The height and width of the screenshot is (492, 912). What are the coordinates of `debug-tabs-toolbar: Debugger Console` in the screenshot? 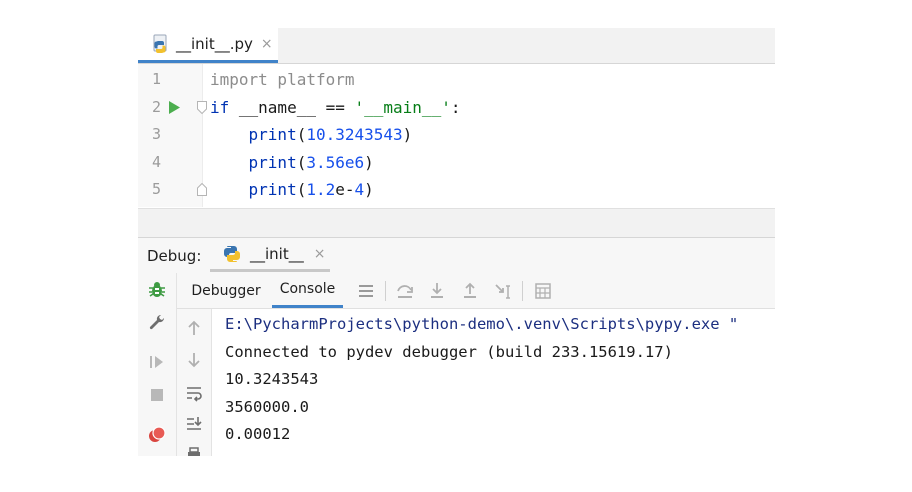 It's located at (476, 291).